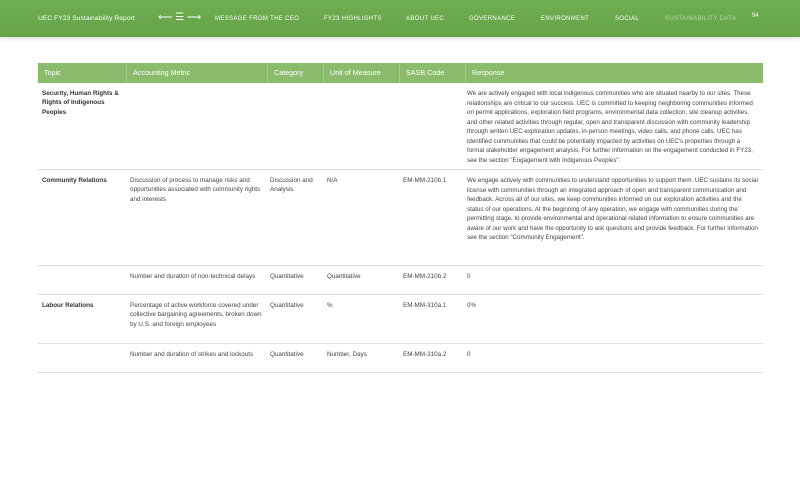 This screenshot has width=800, height=486. Describe the element at coordinates (68, 305) in the screenshot. I see `topic-cell: Labour Relations` at that location.